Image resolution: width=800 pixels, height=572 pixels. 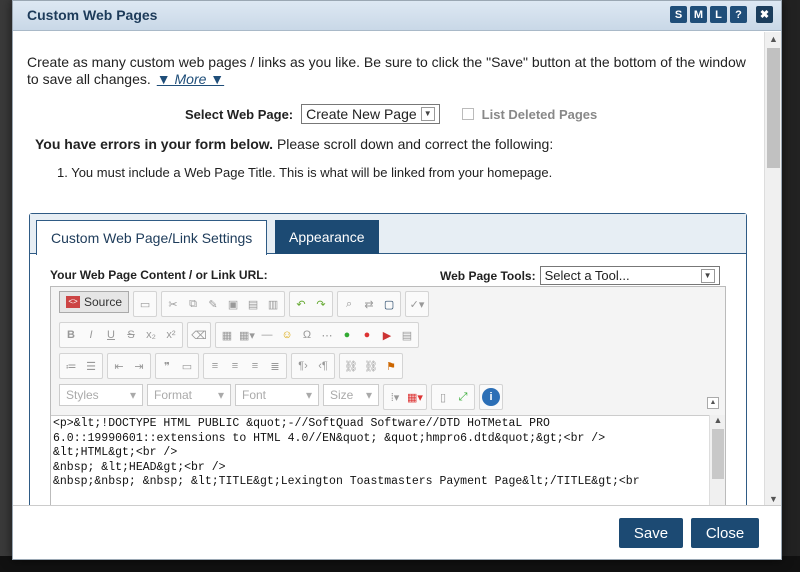 What do you see at coordinates (371, 366) in the screenshot?
I see `unlink-icon: ⛓` at bounding box center [371, 366].